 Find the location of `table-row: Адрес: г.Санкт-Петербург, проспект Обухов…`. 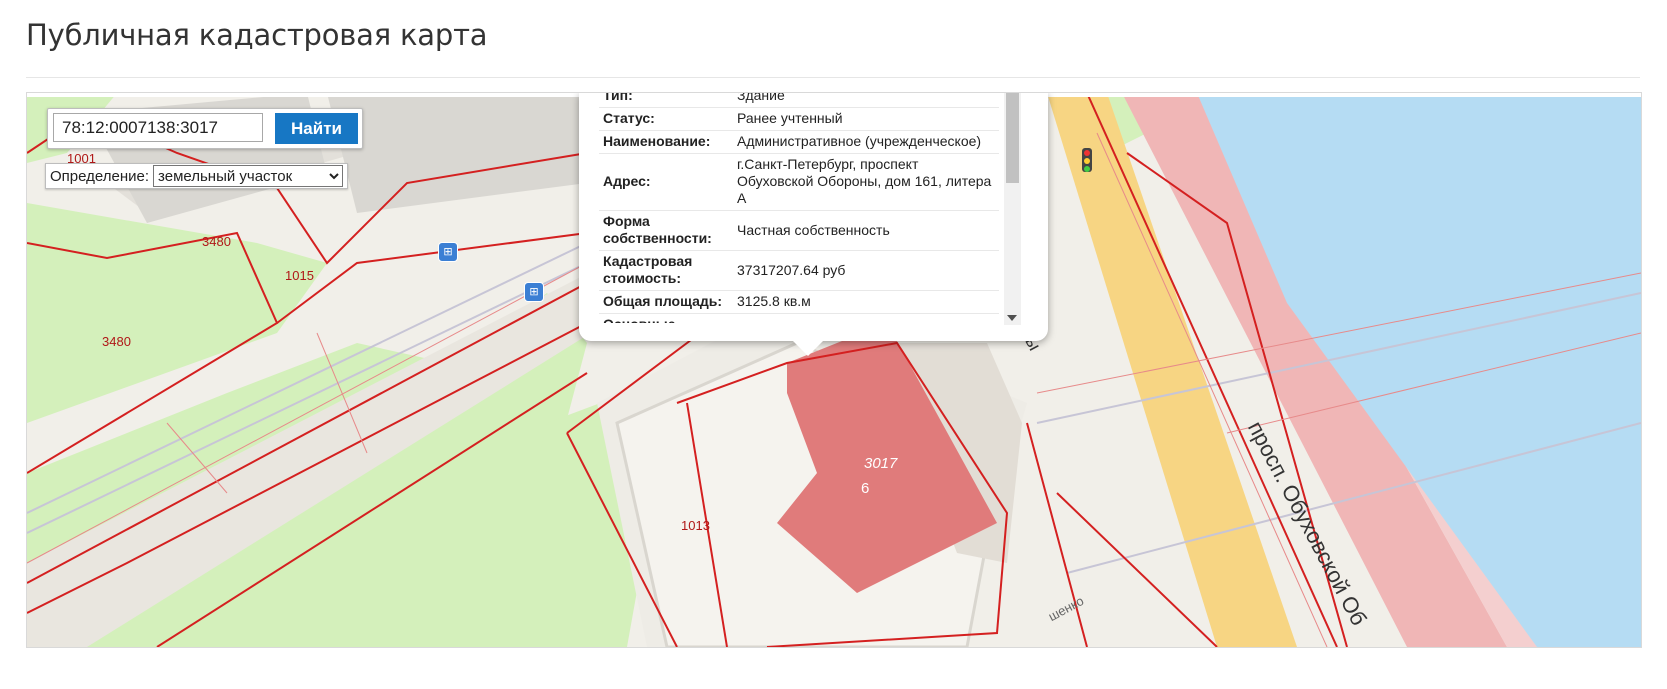

table-row: Адрес: г.Санкт-Петербург, проспект Обухов… is located at coordinates (799, 182).